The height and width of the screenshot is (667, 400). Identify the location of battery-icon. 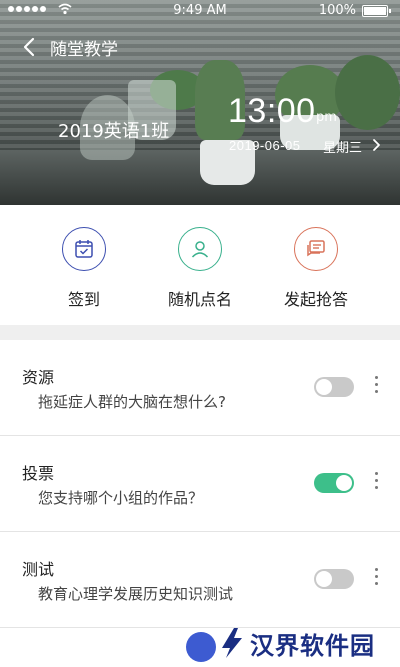
(376, 11).